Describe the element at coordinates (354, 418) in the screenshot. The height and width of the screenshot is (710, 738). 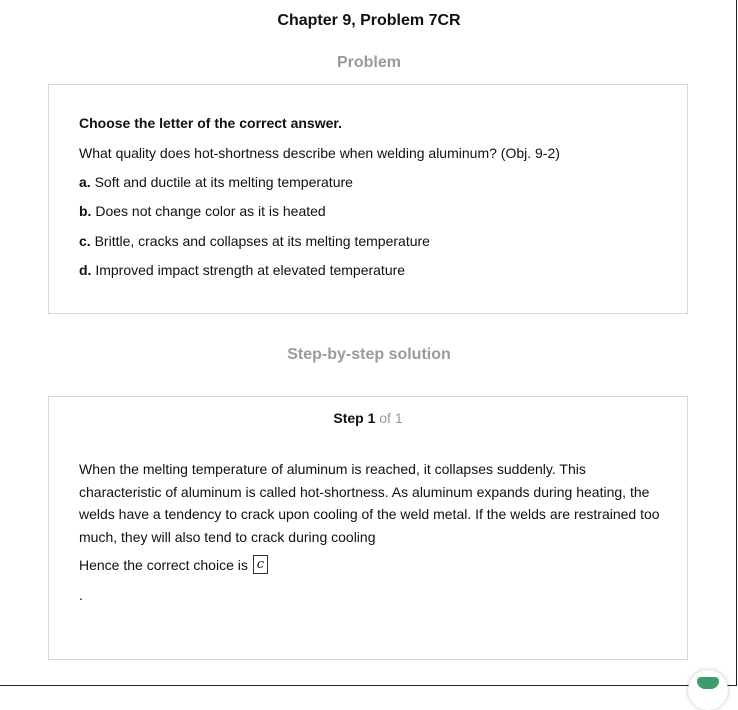
I see `step-label: Step 1` at that location.